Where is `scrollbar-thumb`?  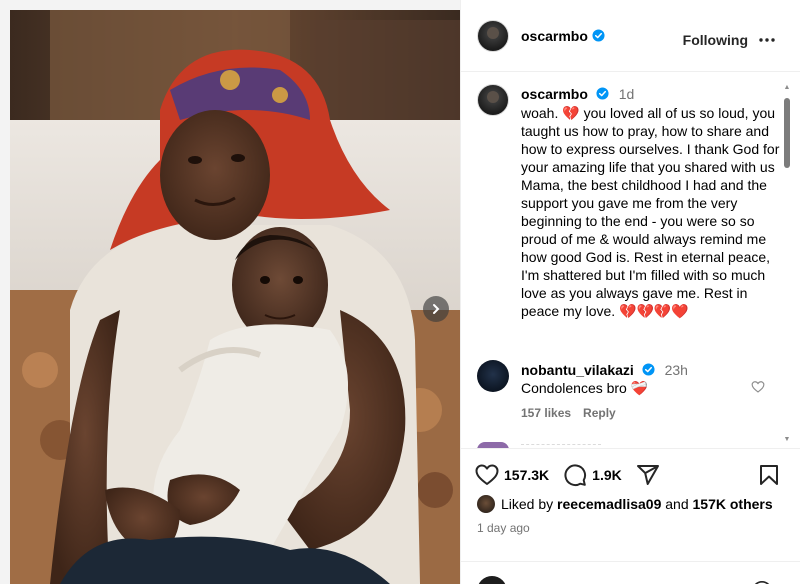
scrollbar-thumb is located at coordinates (787, 133).